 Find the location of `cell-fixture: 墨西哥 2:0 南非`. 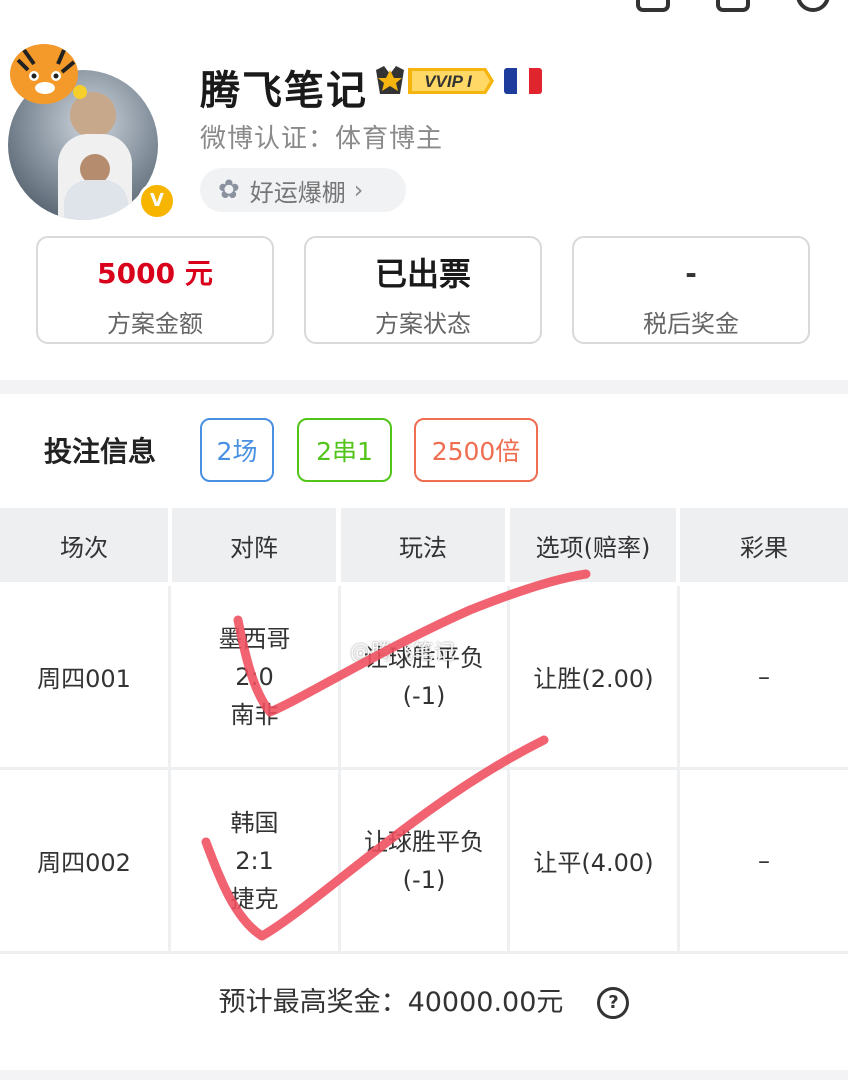

cell-fixture: 墨西哥 2:0 南非 is located at coordinates (256, 678).